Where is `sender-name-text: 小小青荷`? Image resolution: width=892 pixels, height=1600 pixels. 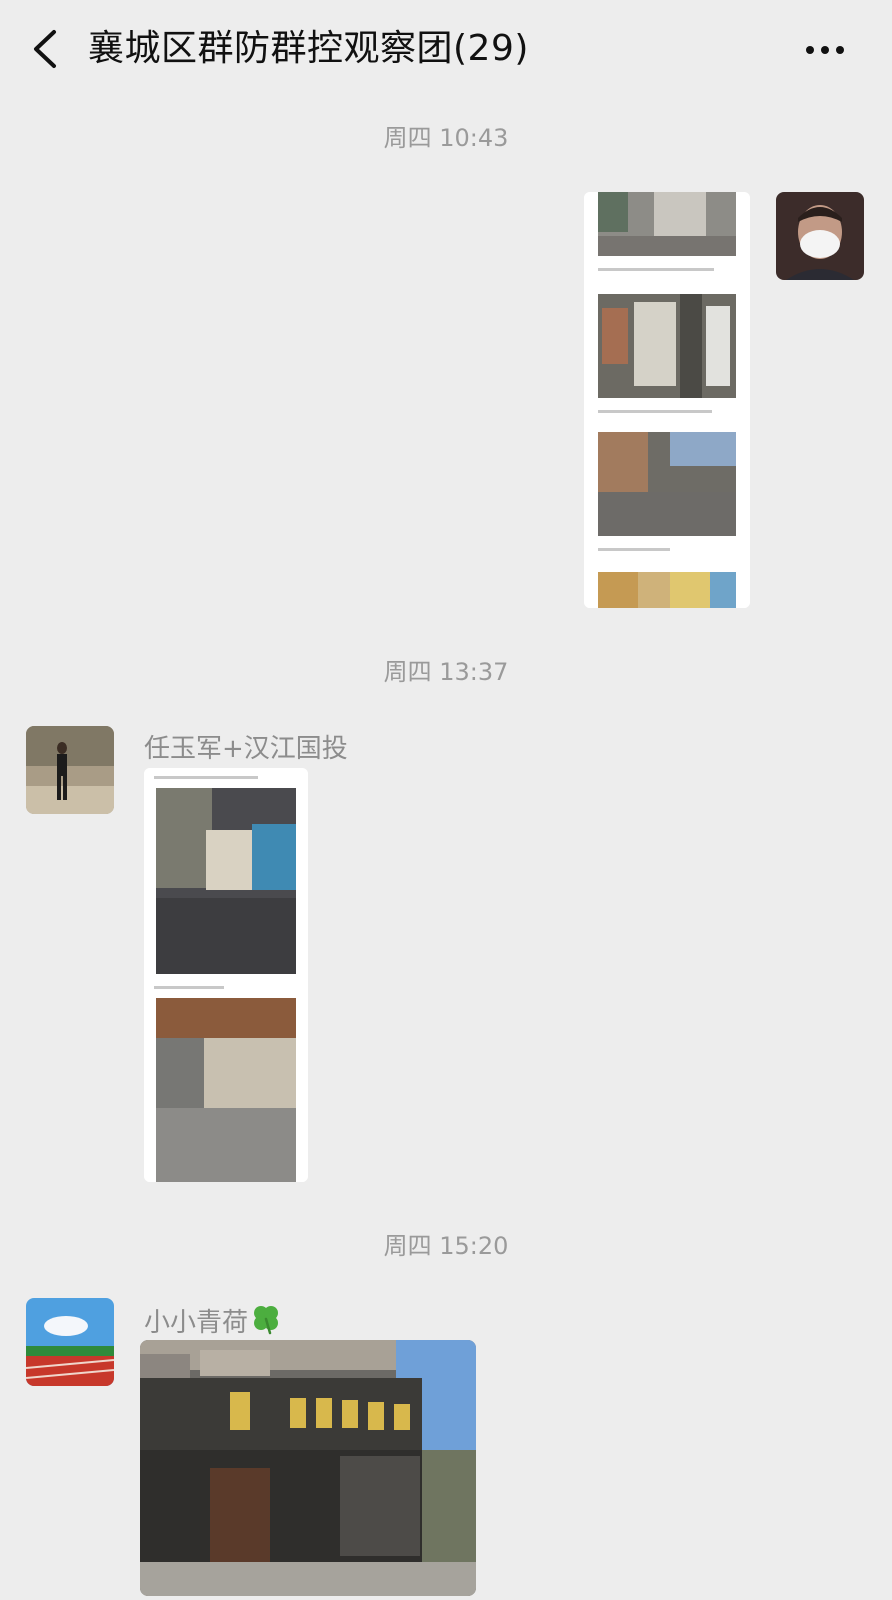 sender-name-text: 小小青荷 is located at coordinates (196, 1323).